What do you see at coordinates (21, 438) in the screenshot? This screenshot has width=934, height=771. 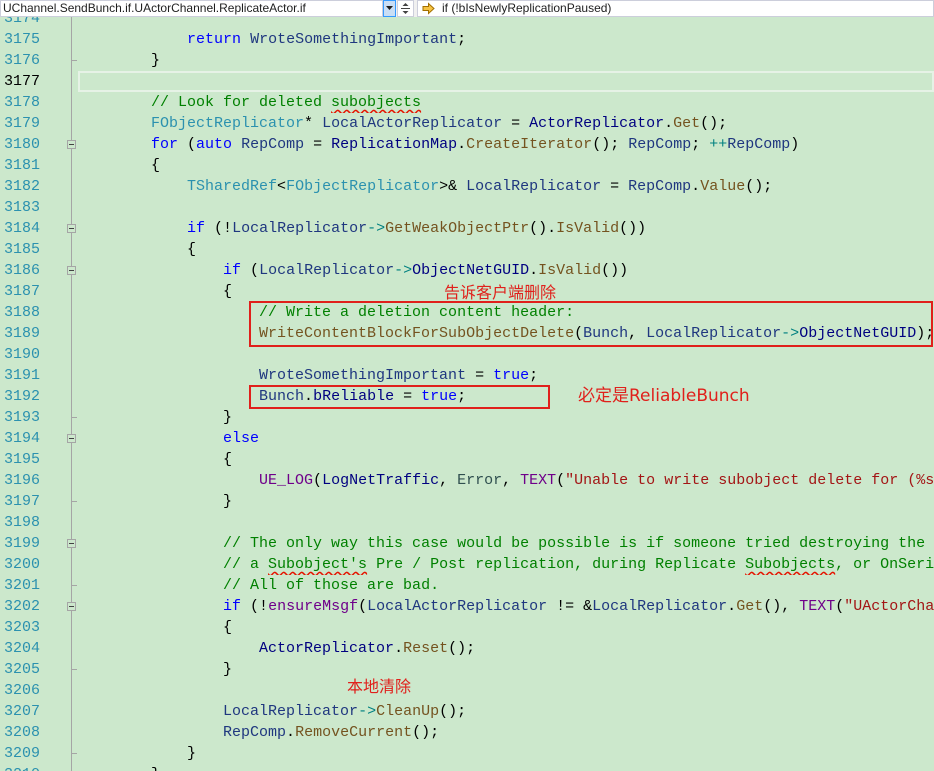 I see `line-number: 3194` at bounding box center [21, 438].